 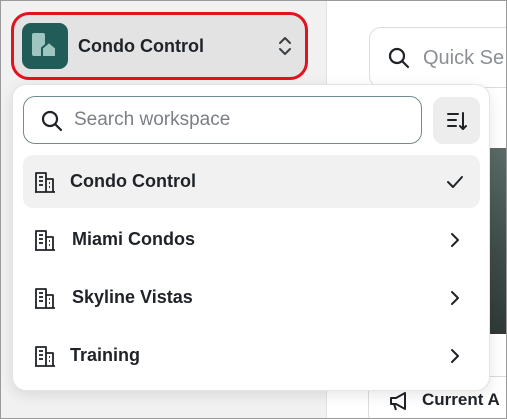 I want to click on sort-button, so click(x=456, y=120).